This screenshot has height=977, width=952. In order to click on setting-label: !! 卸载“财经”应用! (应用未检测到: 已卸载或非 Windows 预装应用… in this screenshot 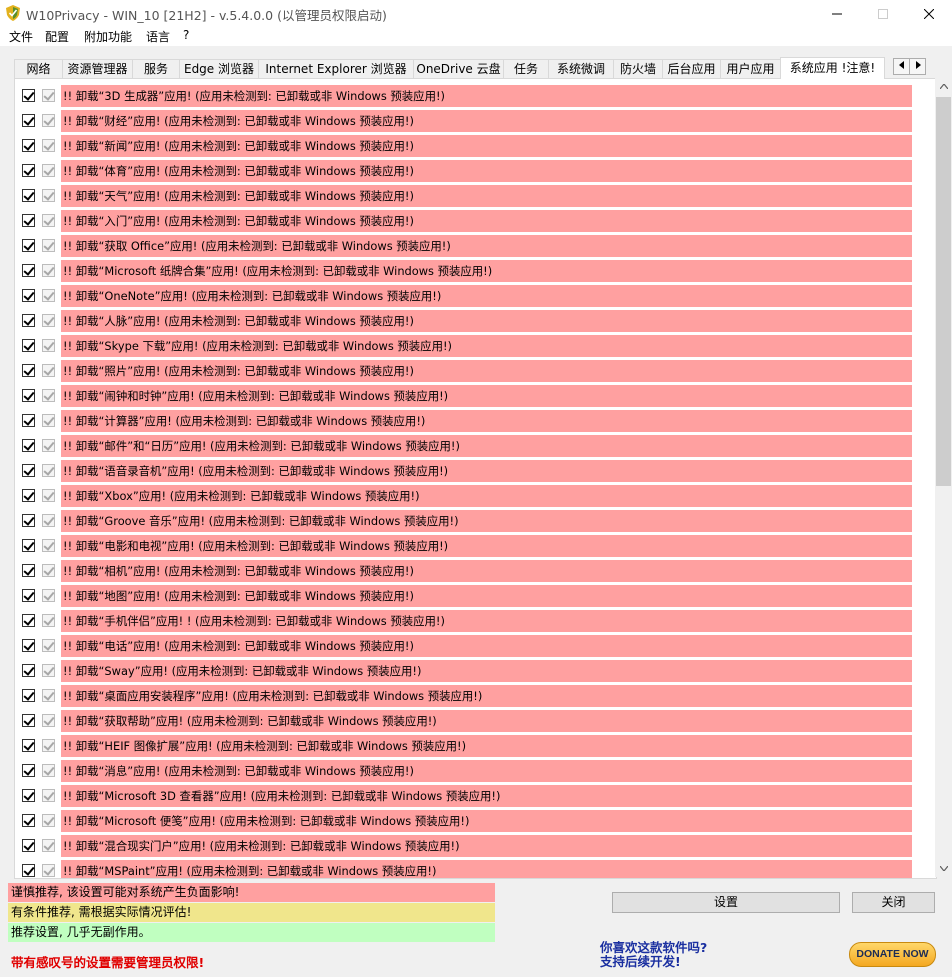, I will do `click(486, 121)`.